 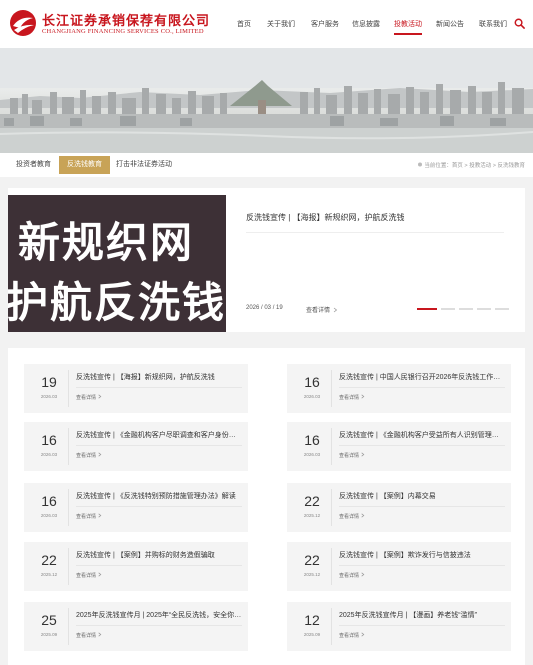 I want to click on logo-mark-icon, so click(x=23, y=23).